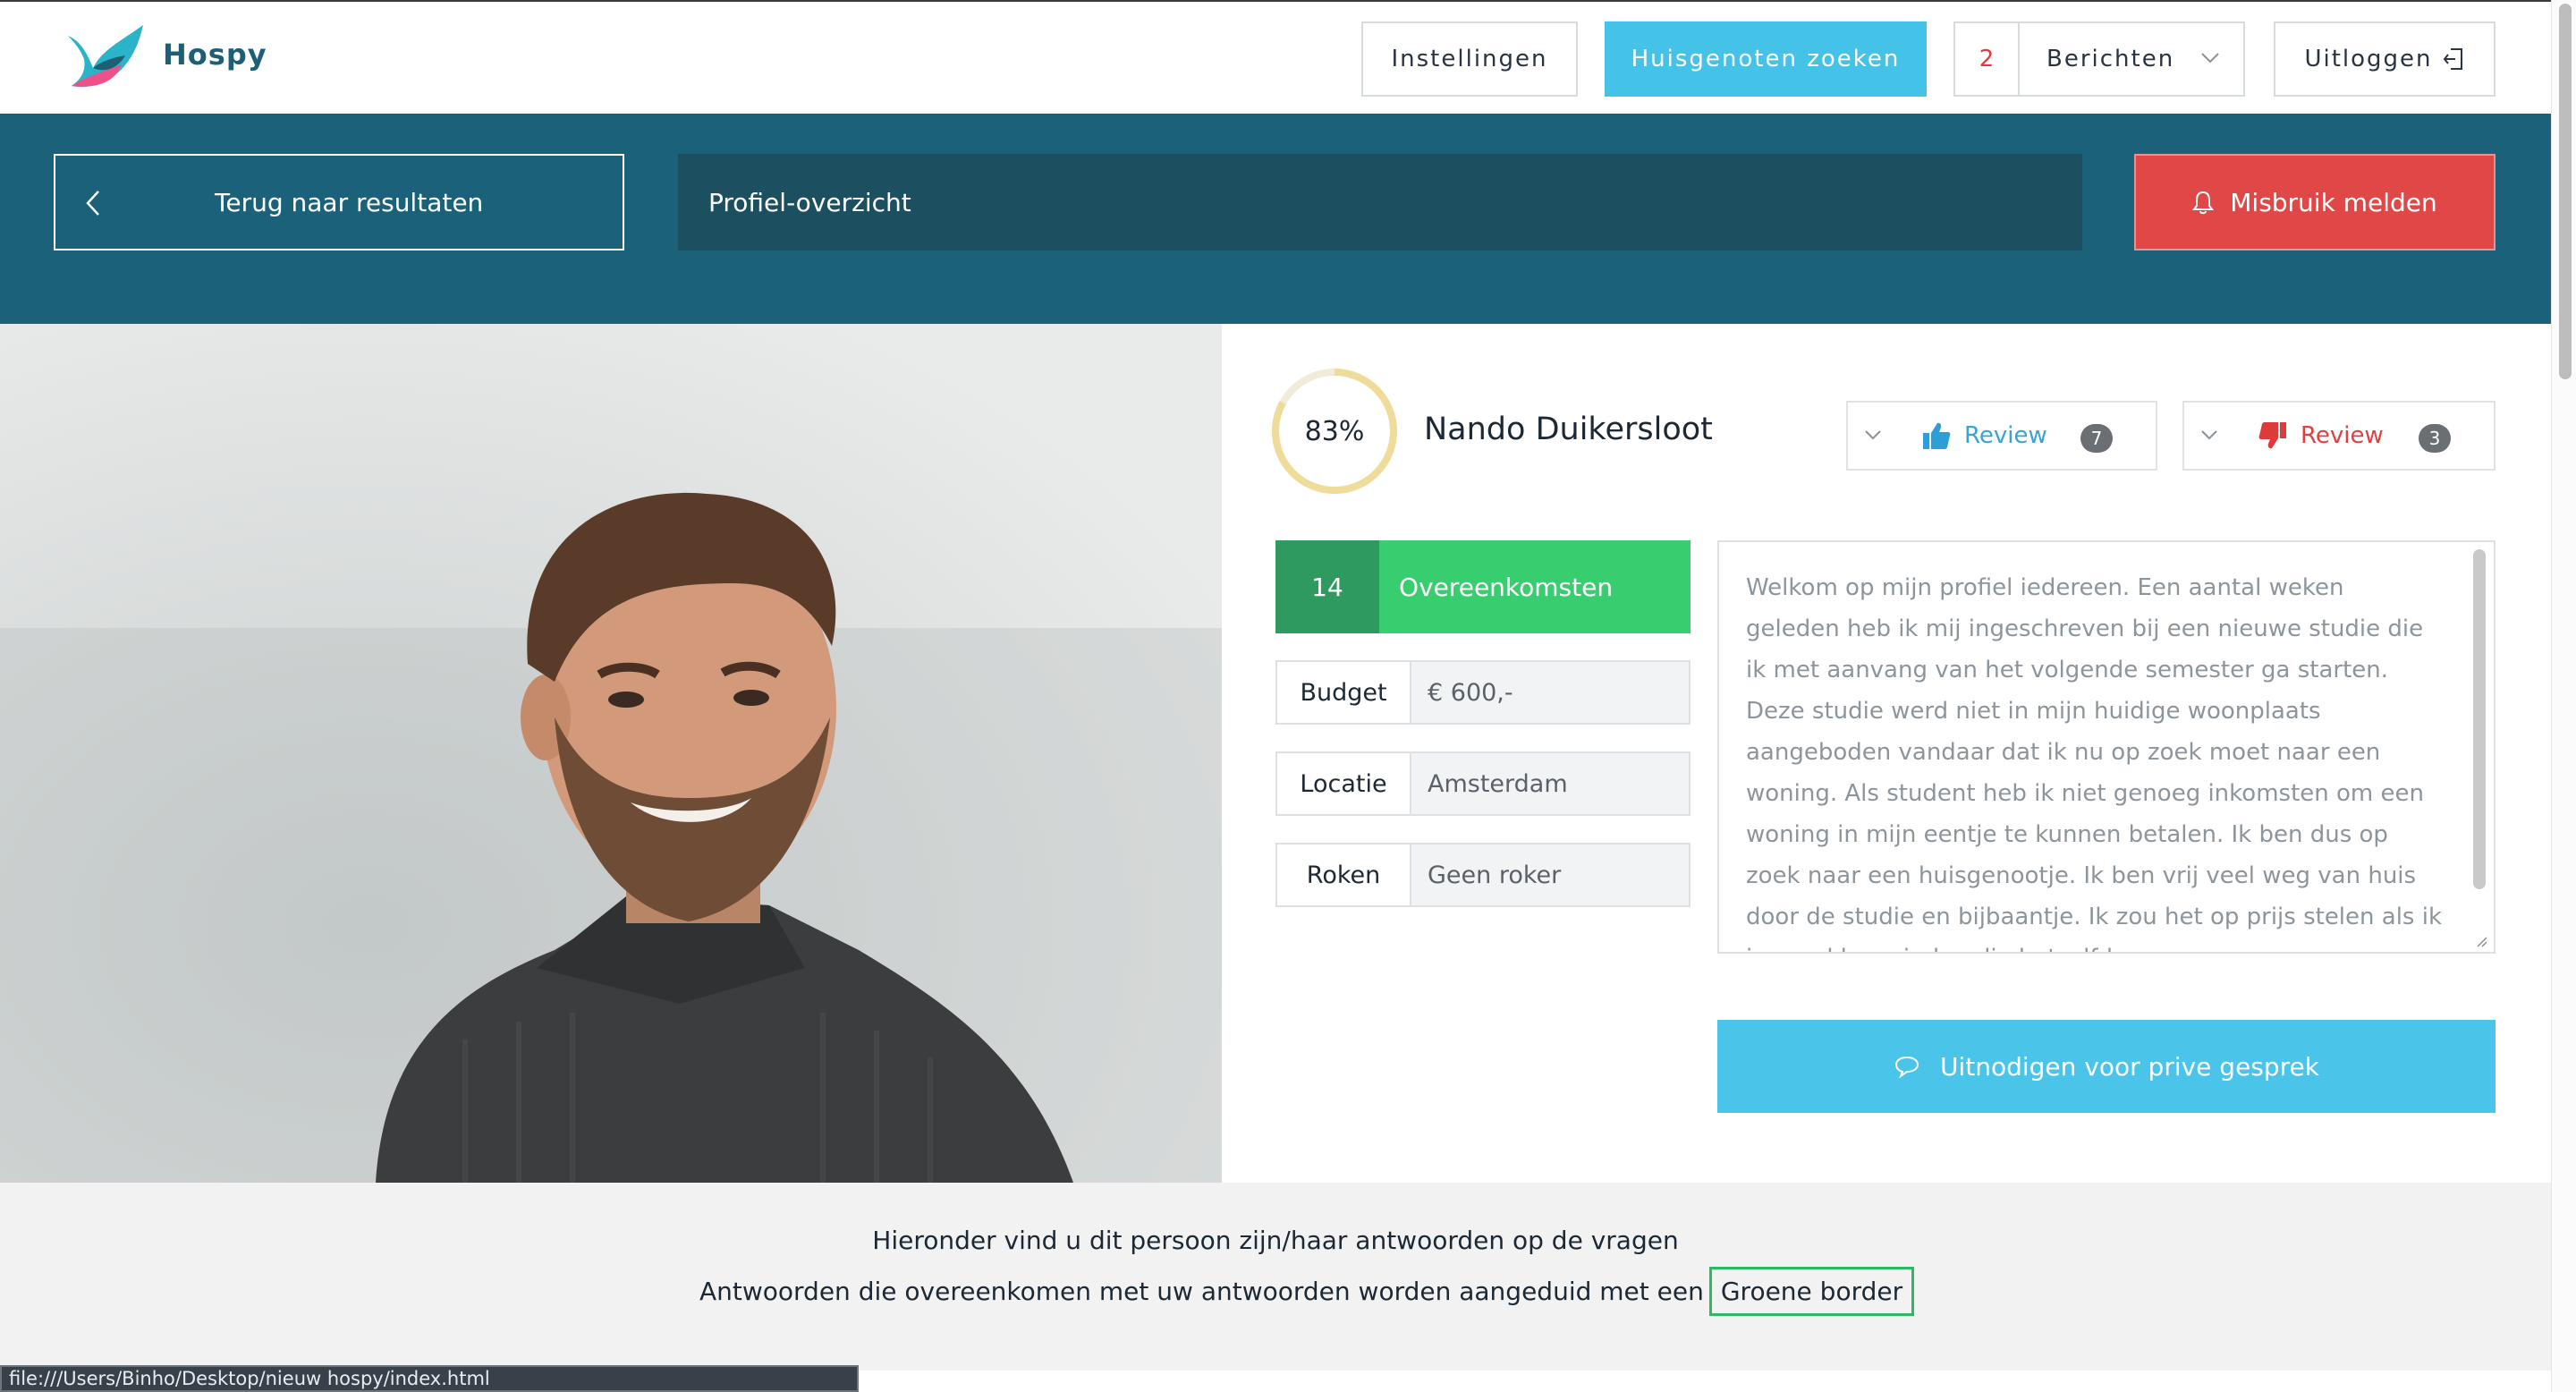 This screenshot has width=2576, height=1392. What do you see at coordinates (349, 202) in the screenshot?
I see `back-label: Terug naar resultaten` at bounding box center [349, 202].